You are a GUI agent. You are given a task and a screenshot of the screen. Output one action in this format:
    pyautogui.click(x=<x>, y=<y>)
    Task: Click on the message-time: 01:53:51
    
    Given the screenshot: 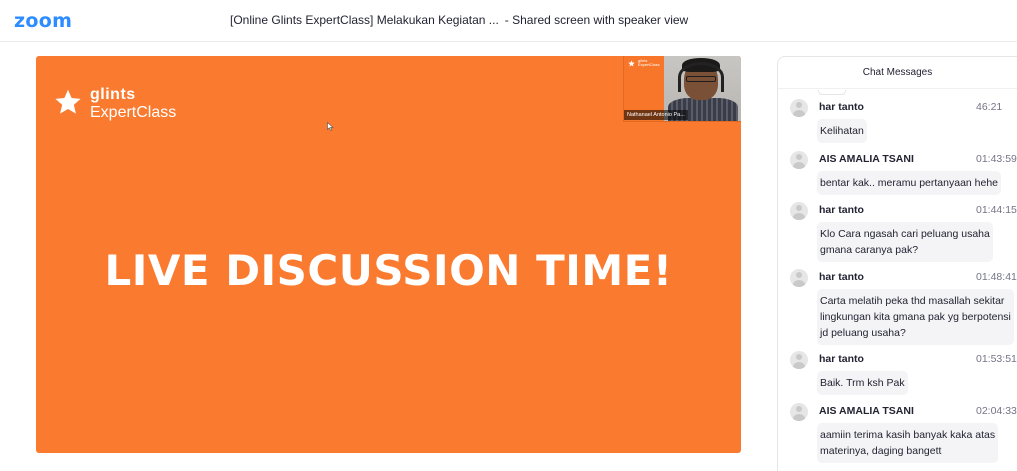 What is the action you would take?
    pyautogui.click(x=996, y=359)
    